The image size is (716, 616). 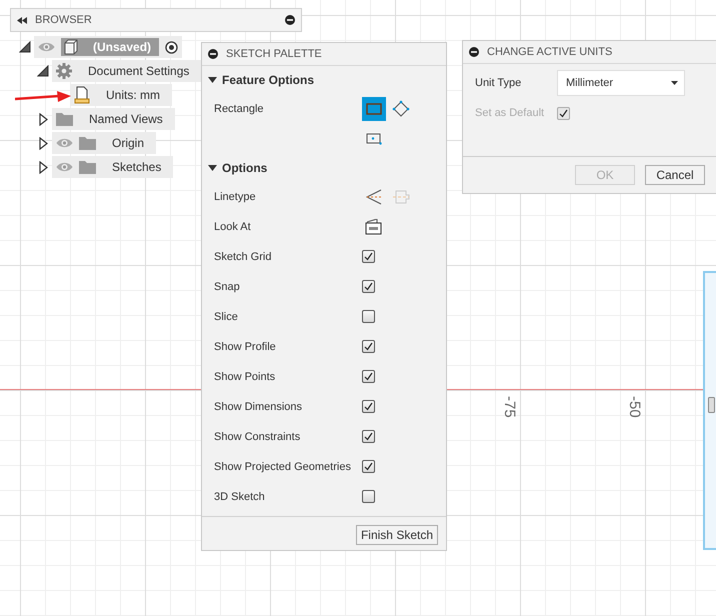 What do you see at coordinates (243, 257) in the screenshot?
I see `option-label: Sketch Grid` at bounding box center [243, 257].